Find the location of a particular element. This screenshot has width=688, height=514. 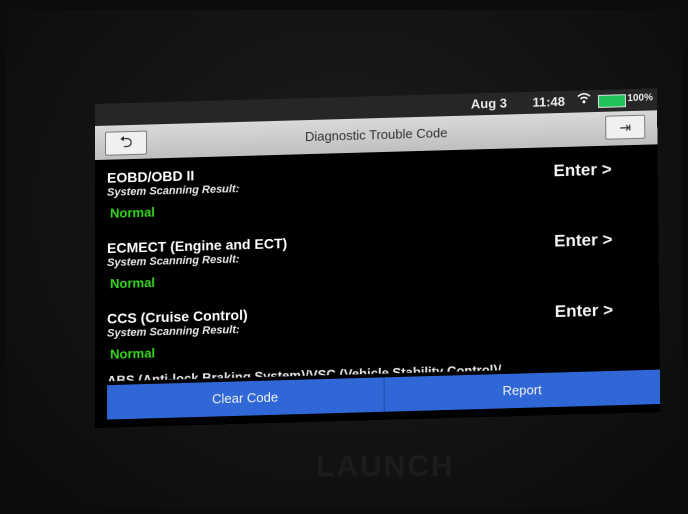

exit-icon: ⇥ is located at coordinates (625, 127).